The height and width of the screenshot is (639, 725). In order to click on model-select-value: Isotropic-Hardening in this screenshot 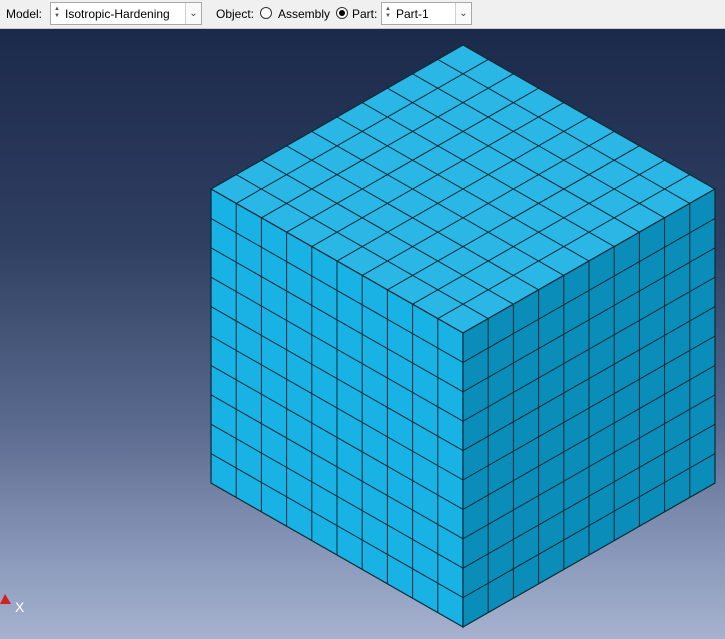, I will do `click(117, 14)`.